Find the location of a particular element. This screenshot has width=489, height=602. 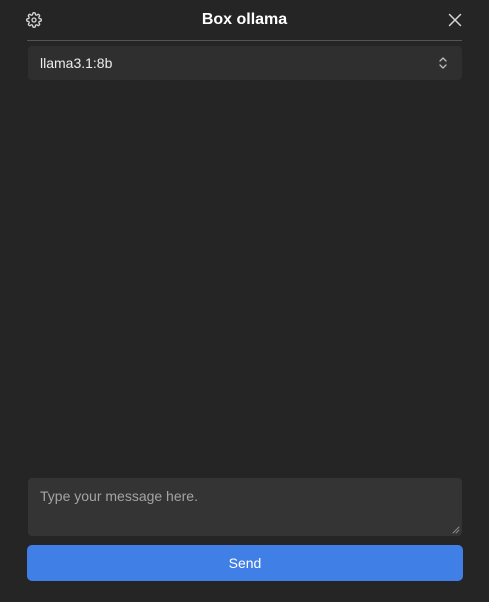

model-select: llama3.1:8b is located at coordinates (245, 63).